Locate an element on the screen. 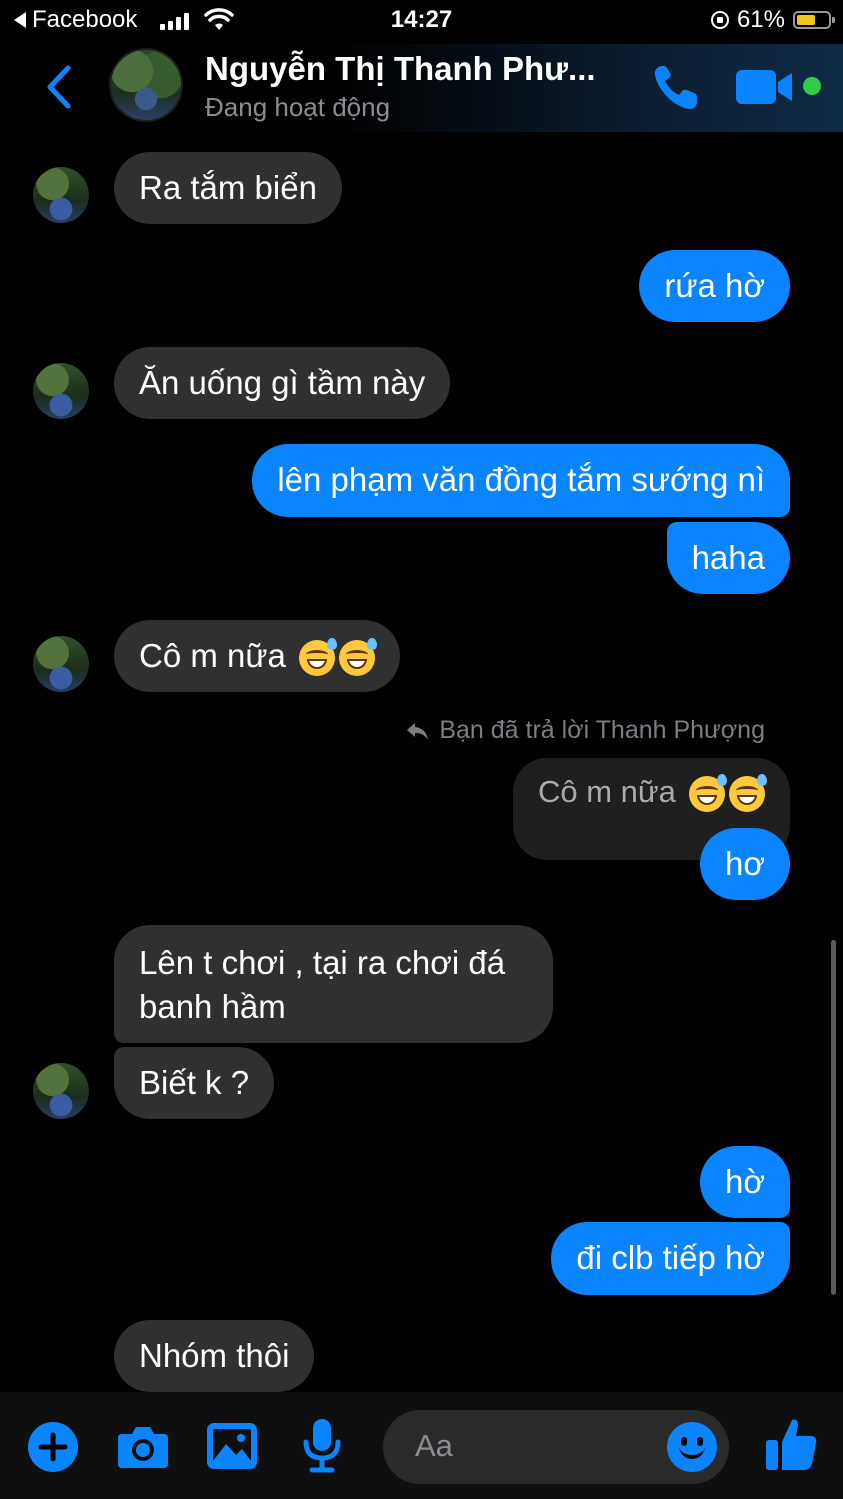  composer-bar: Aa is located at coordinates (421, 1445).